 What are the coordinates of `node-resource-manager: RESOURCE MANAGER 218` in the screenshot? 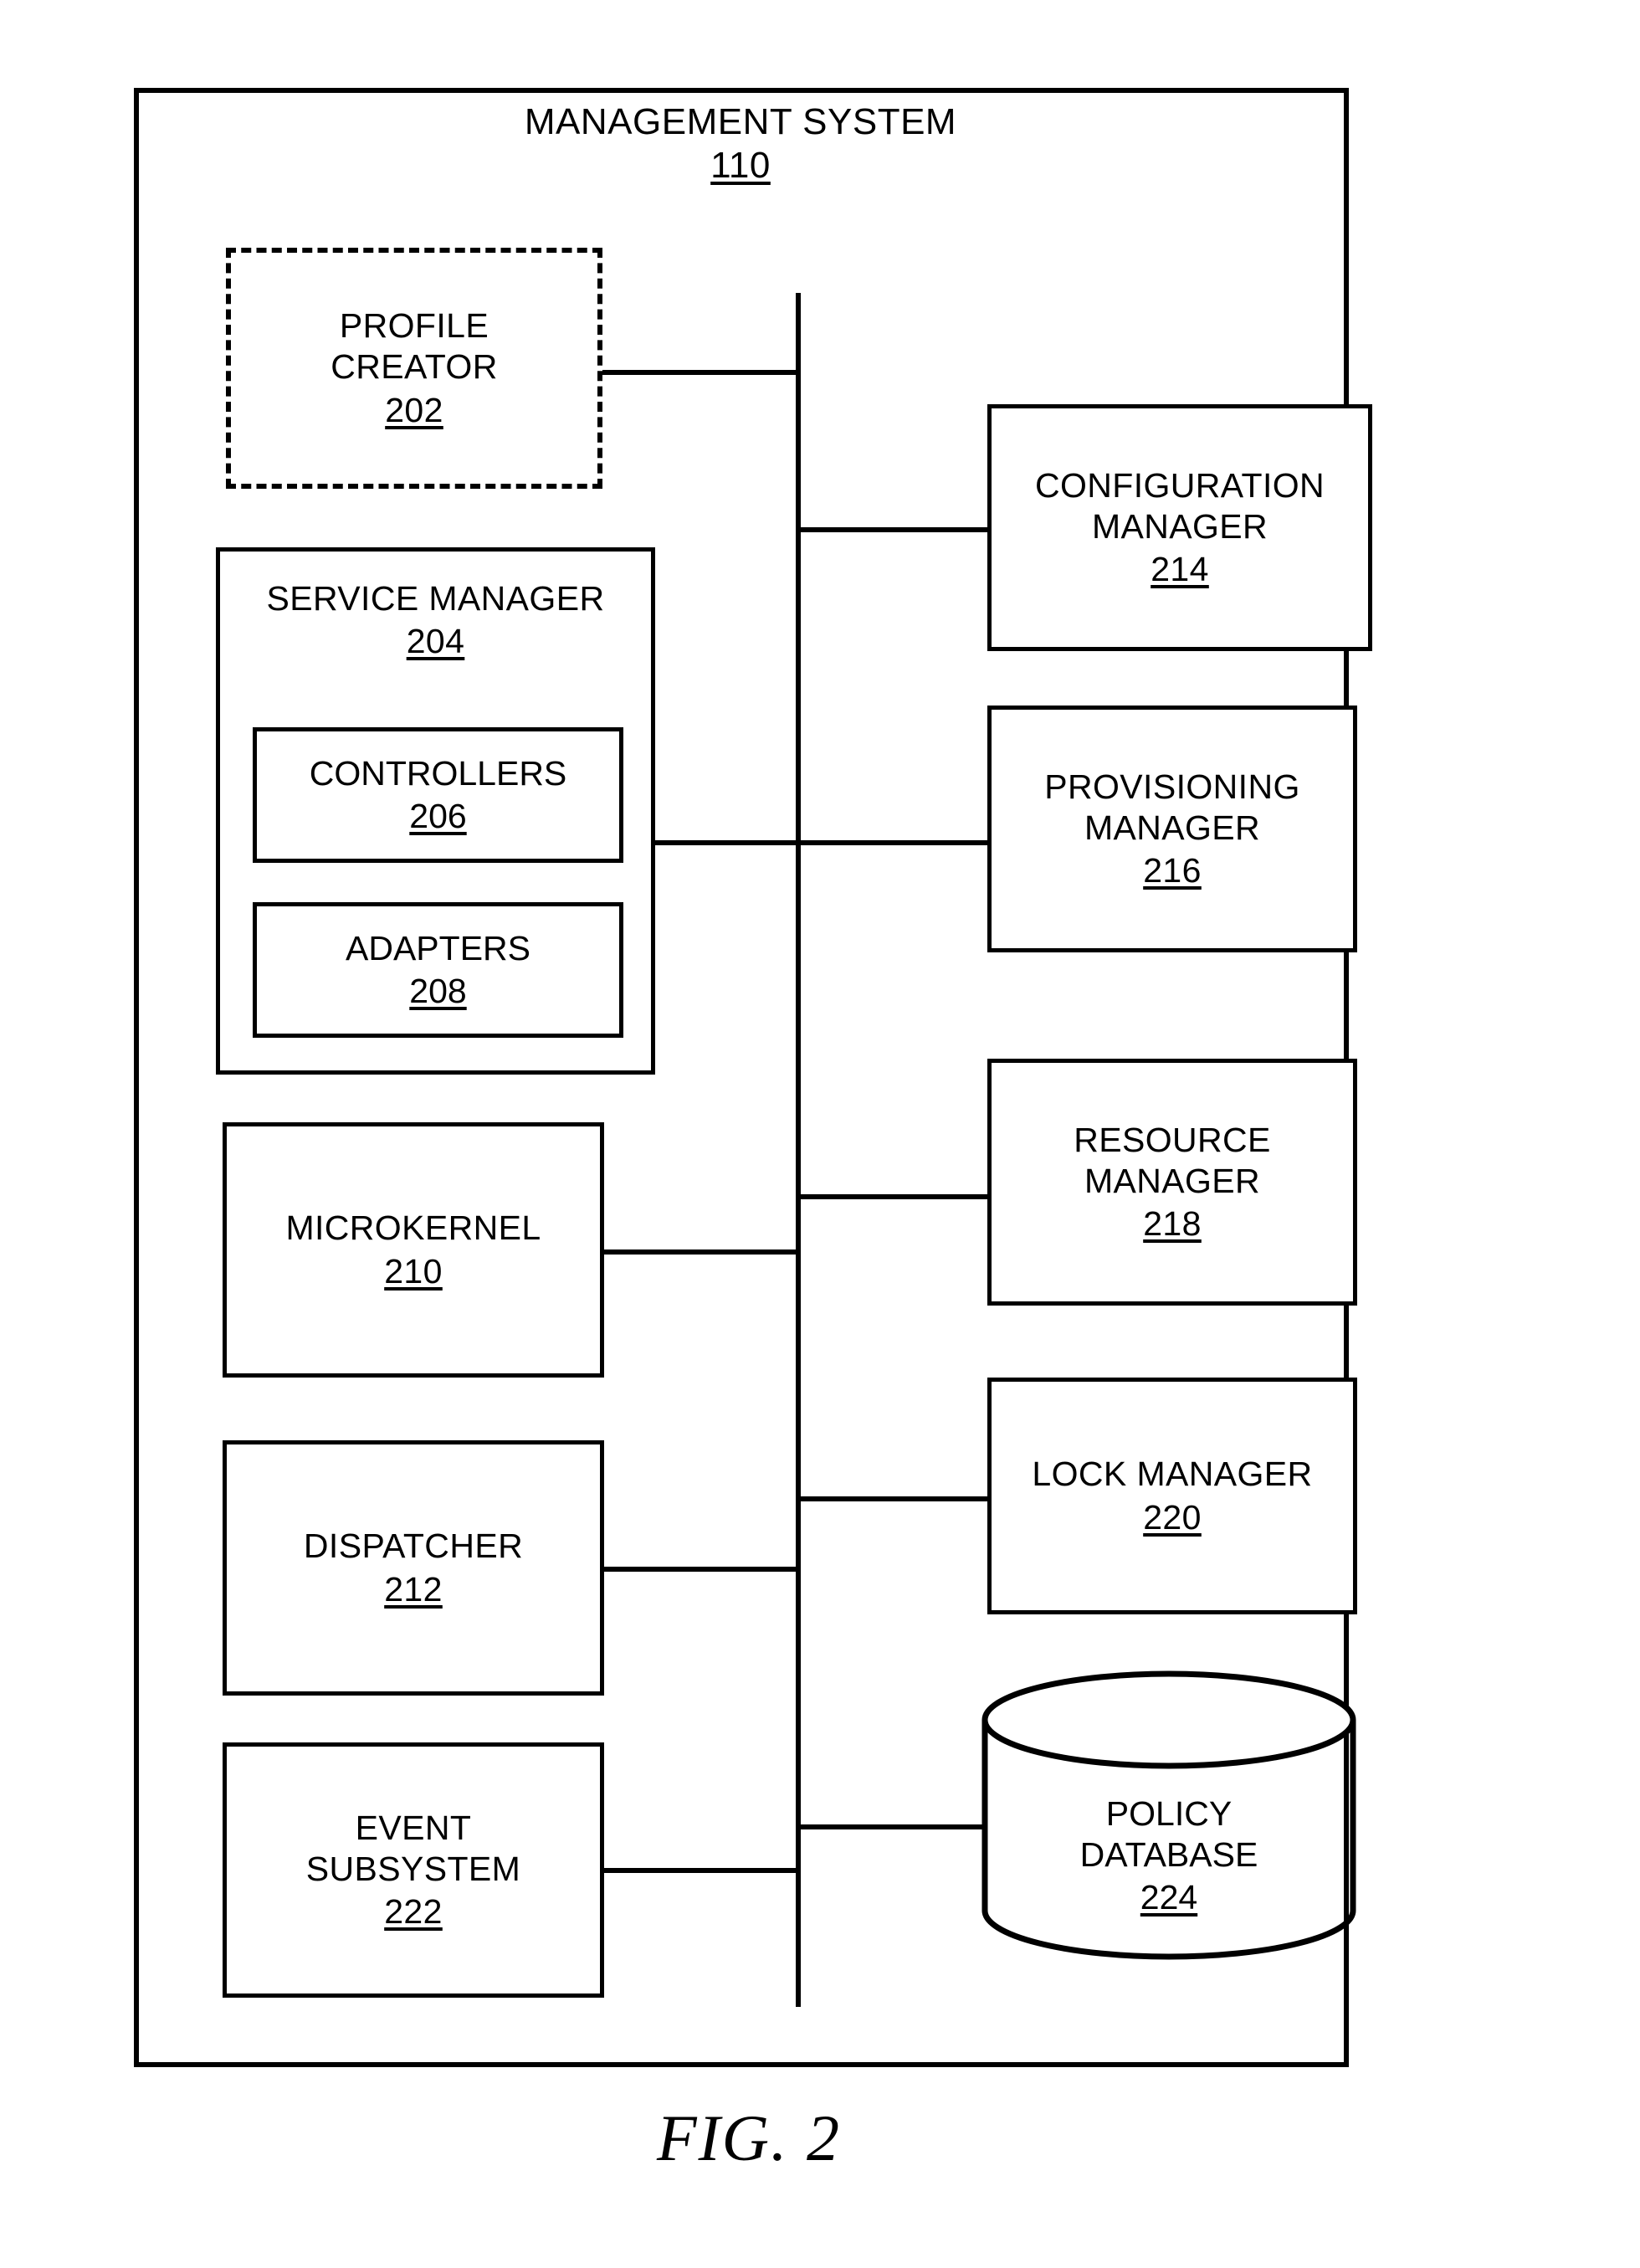 It's located at (1172, 1183).